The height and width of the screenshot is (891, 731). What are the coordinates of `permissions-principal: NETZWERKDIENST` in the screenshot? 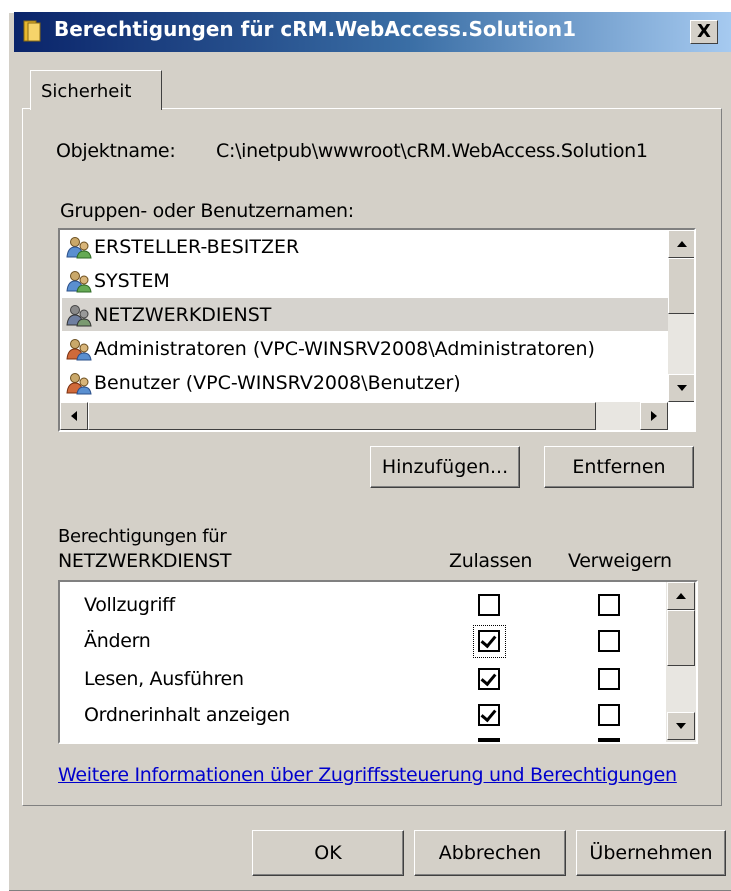 It's located at (145, 561).